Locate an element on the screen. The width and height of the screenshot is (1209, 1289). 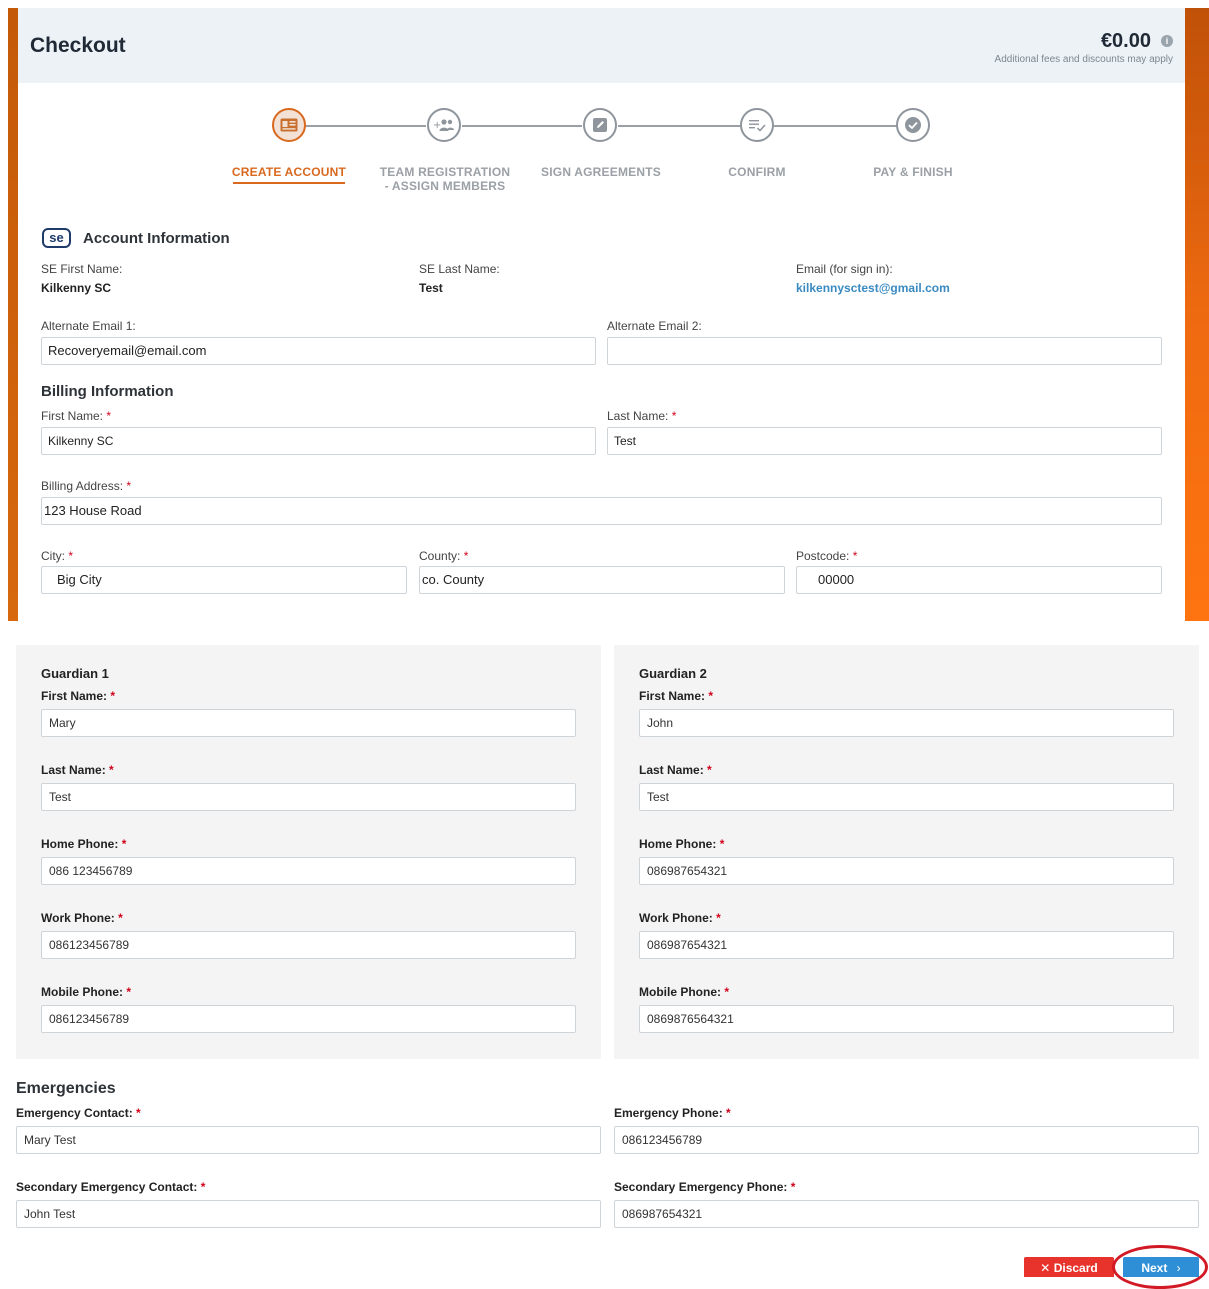
step-create-account-circle is located at coordinates (289, 125).